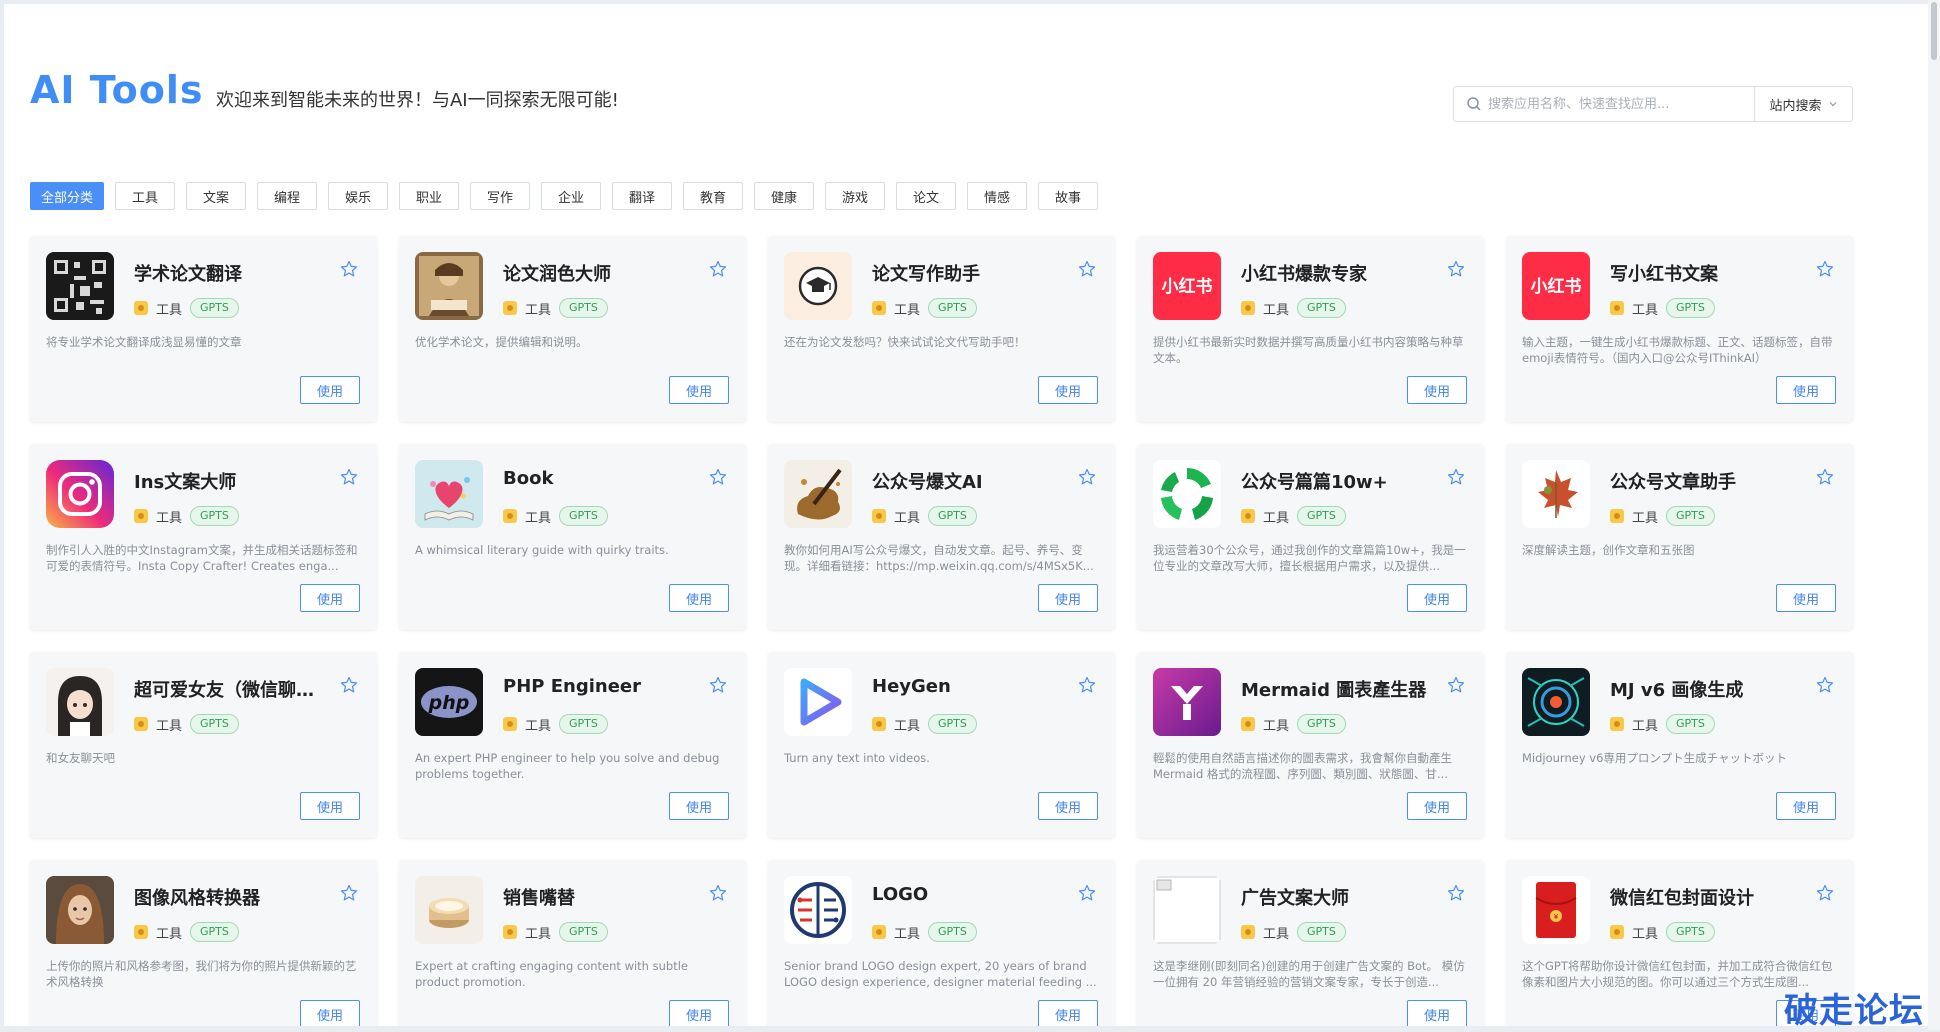 Image resolution: width=1940 pixels, height=1032 pixels. Describe the element at coordinates (216, 196) in the screenshot. I see `category-chip: 文案` at that location.